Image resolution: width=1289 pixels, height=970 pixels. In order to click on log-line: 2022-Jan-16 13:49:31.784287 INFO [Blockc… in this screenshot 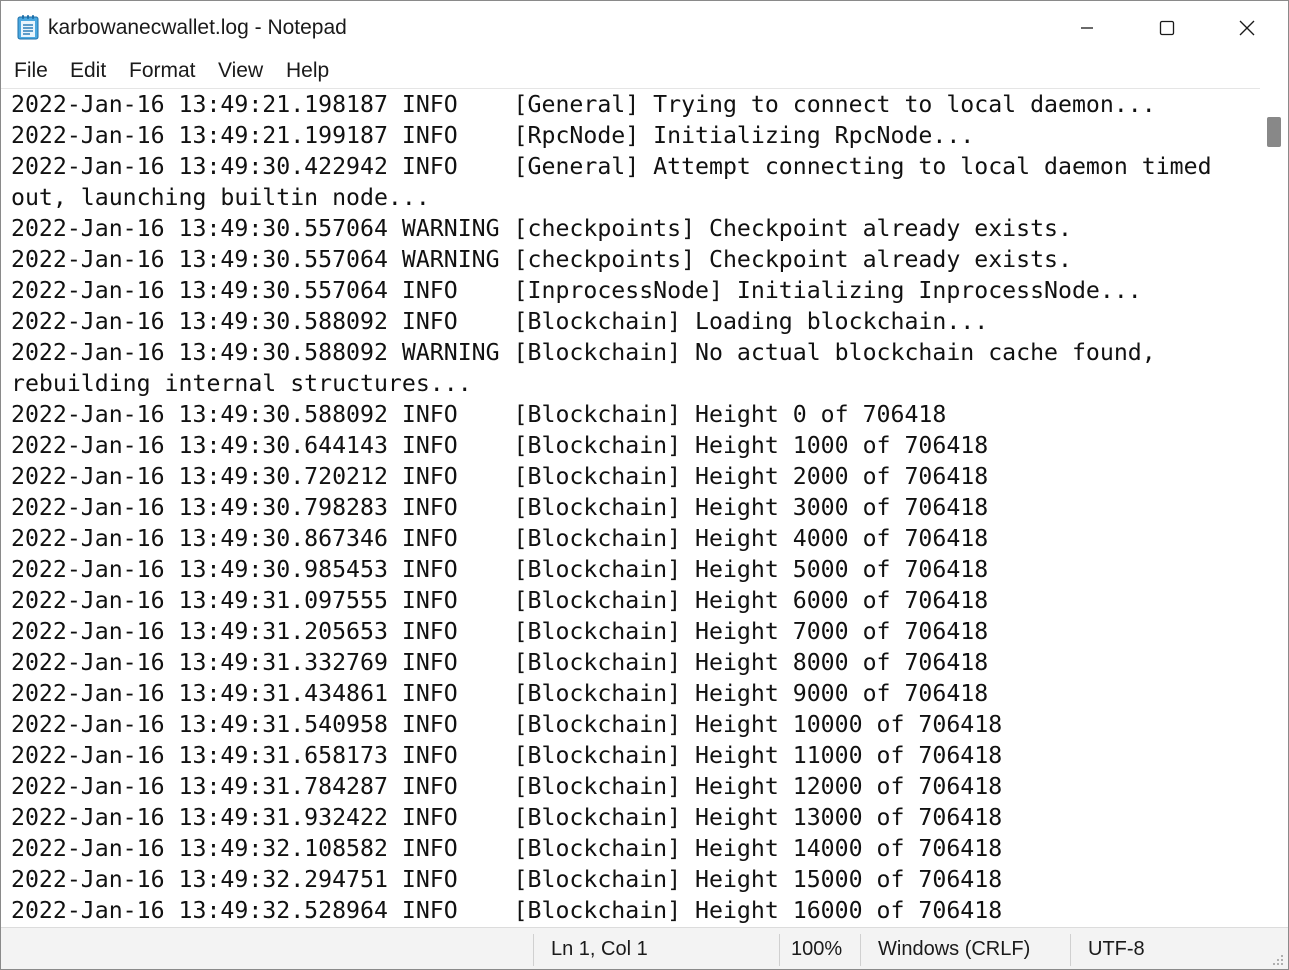, I will do `click(507, 786)`.